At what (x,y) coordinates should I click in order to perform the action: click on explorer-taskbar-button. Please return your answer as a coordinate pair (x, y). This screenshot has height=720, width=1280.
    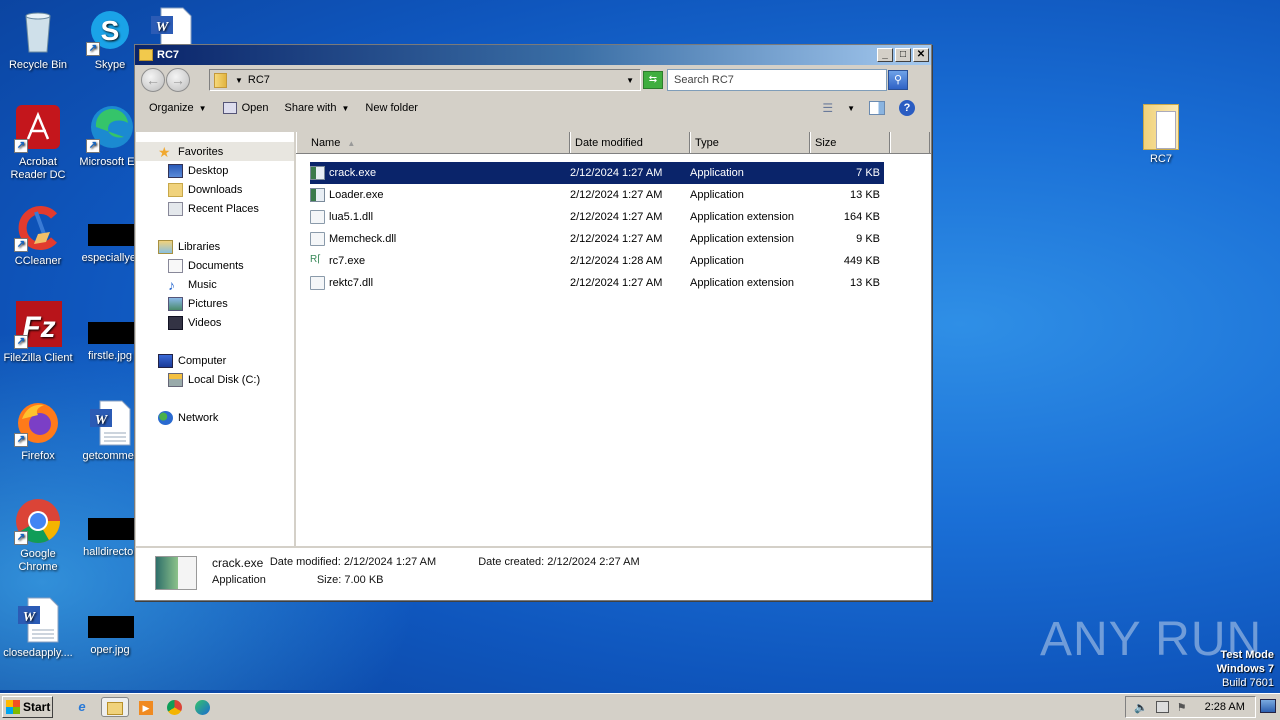
    Looking at the image, I should click on (115, 707).